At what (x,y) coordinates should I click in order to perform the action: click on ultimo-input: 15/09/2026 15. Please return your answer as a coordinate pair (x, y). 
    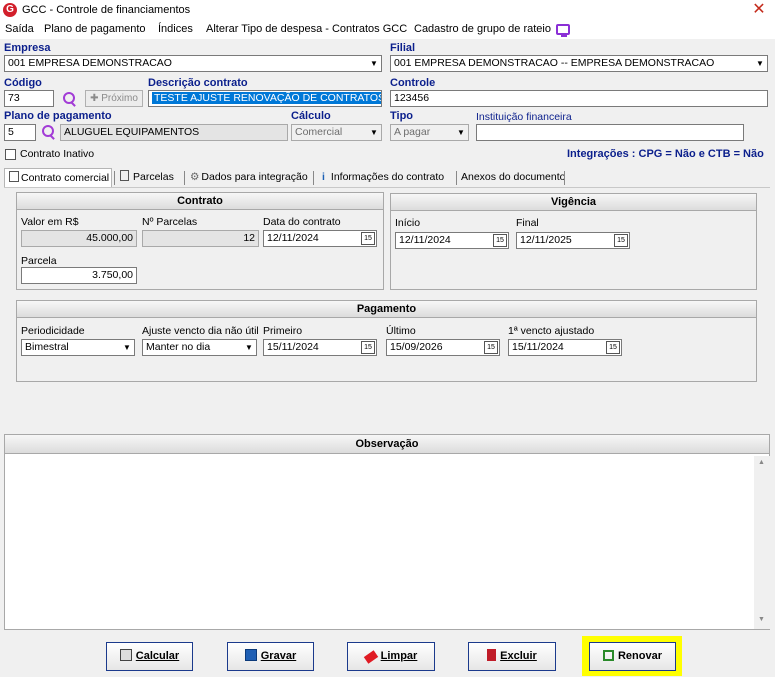
    Looking at the image, I should click on (443, 347).